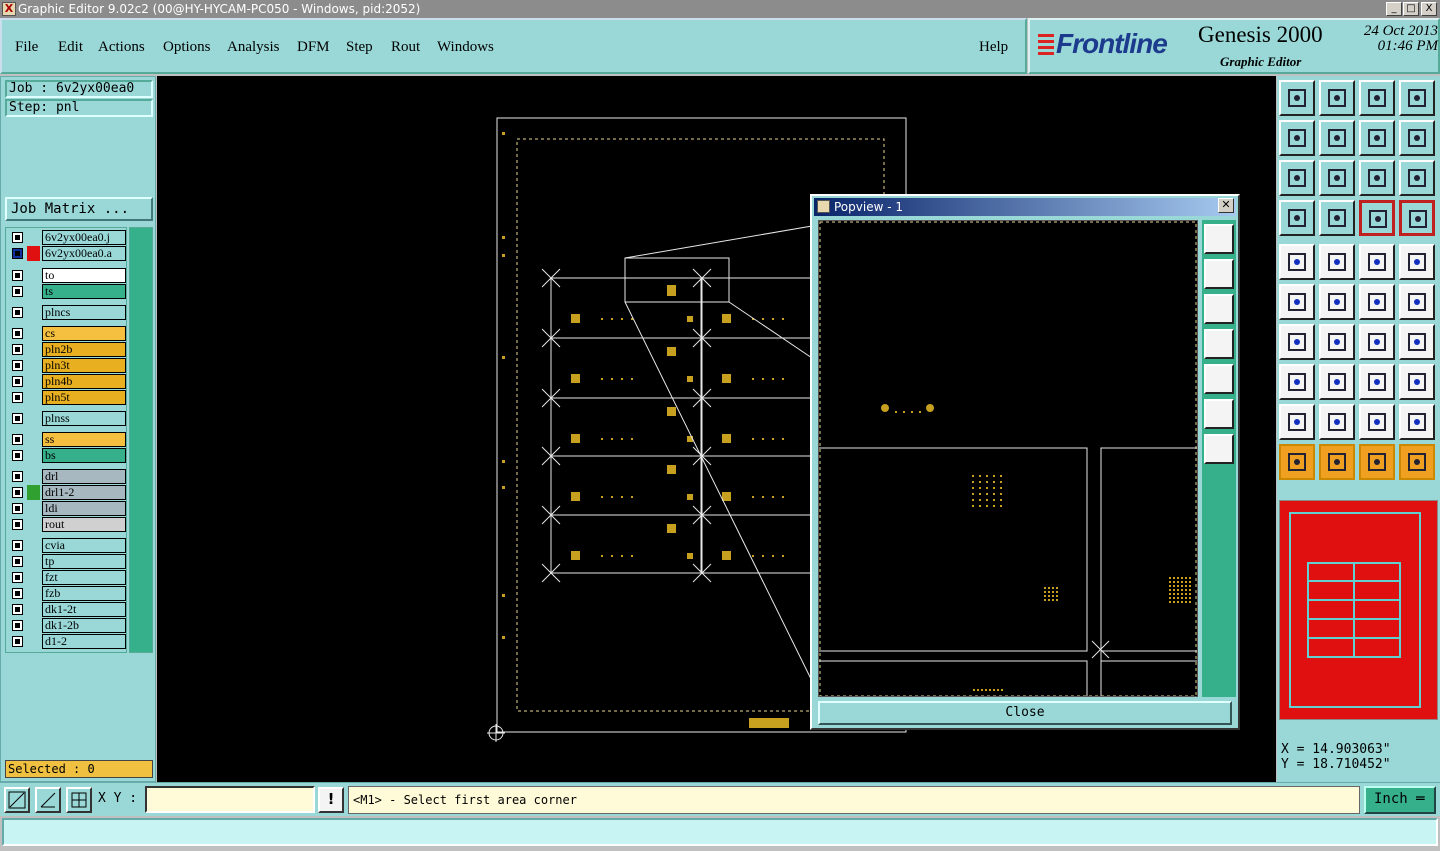 This screenshot has width=1440, height=851. I want to click on layer-row: 6v2yx00ea0.j, so click(67, 237).